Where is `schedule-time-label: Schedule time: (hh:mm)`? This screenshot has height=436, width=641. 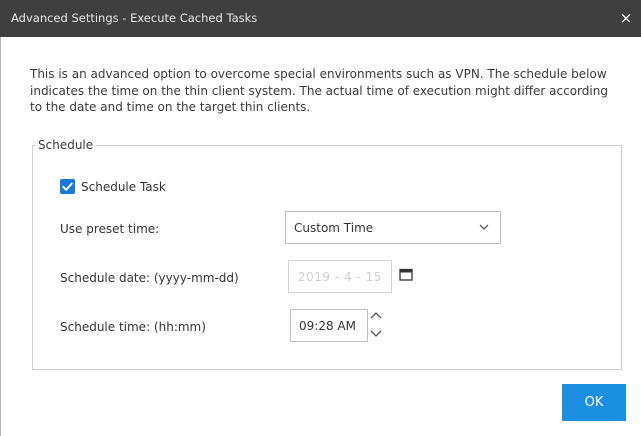 schedule-time-label: Schedule time: (hh:mm) is located at coordinates (133, 327).